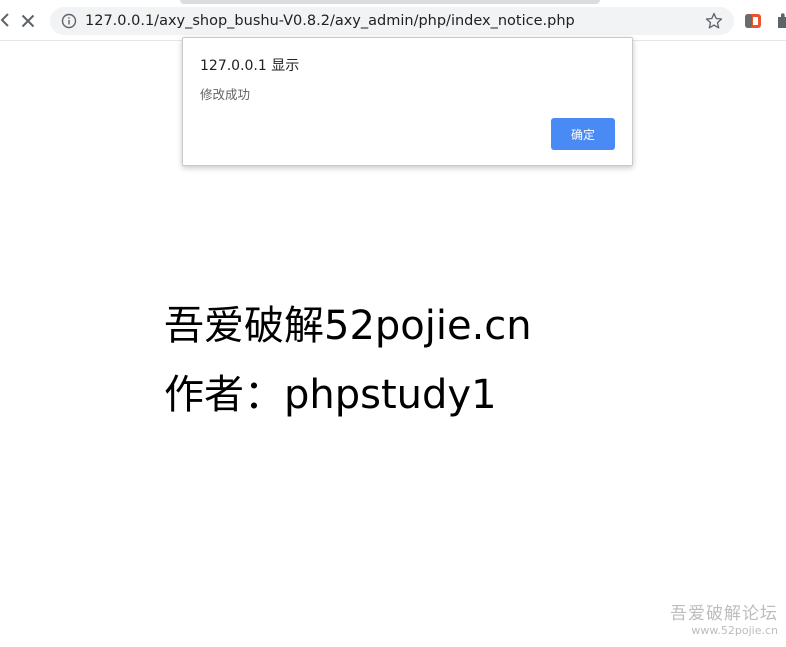 This screenshot has width=786, height=647. Describe the element at coordinates (225, 94) in the screenshot. I see `dialog-message: 修改成功` at that location.